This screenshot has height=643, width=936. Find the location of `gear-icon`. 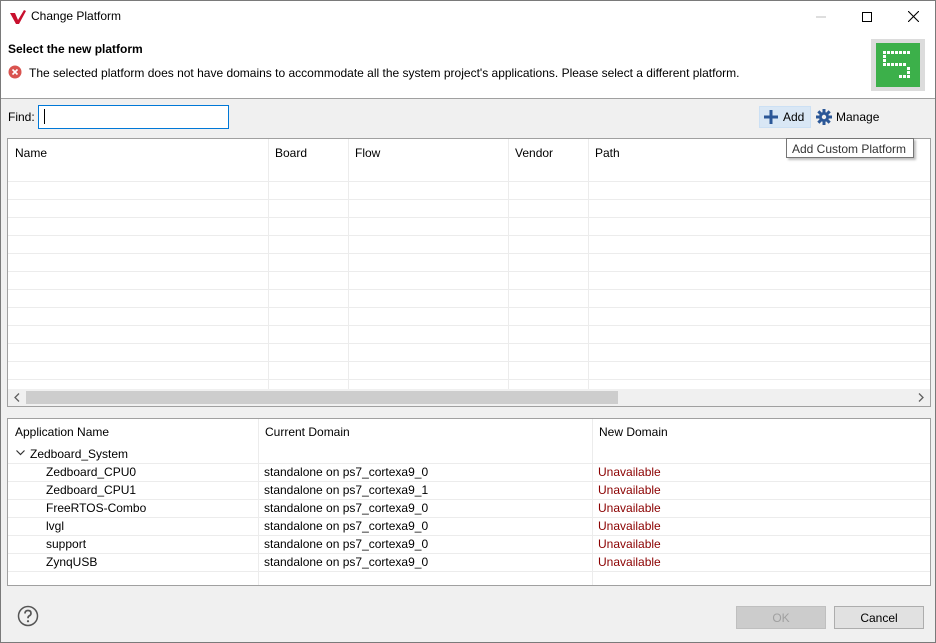

gear-icon is located at coordinates (824, 117).